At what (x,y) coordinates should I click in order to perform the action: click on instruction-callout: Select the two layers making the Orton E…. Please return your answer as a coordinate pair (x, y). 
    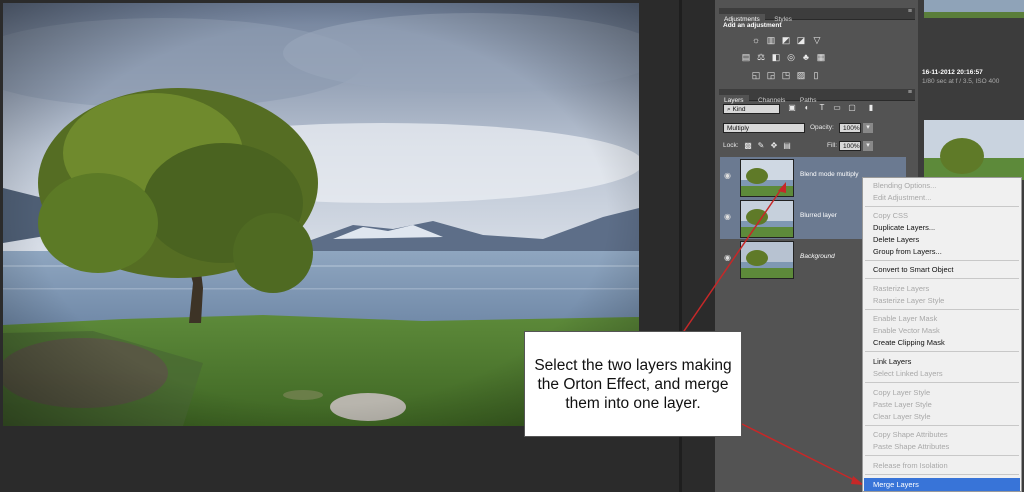
    Looking at the image, I should click on (633, 384).